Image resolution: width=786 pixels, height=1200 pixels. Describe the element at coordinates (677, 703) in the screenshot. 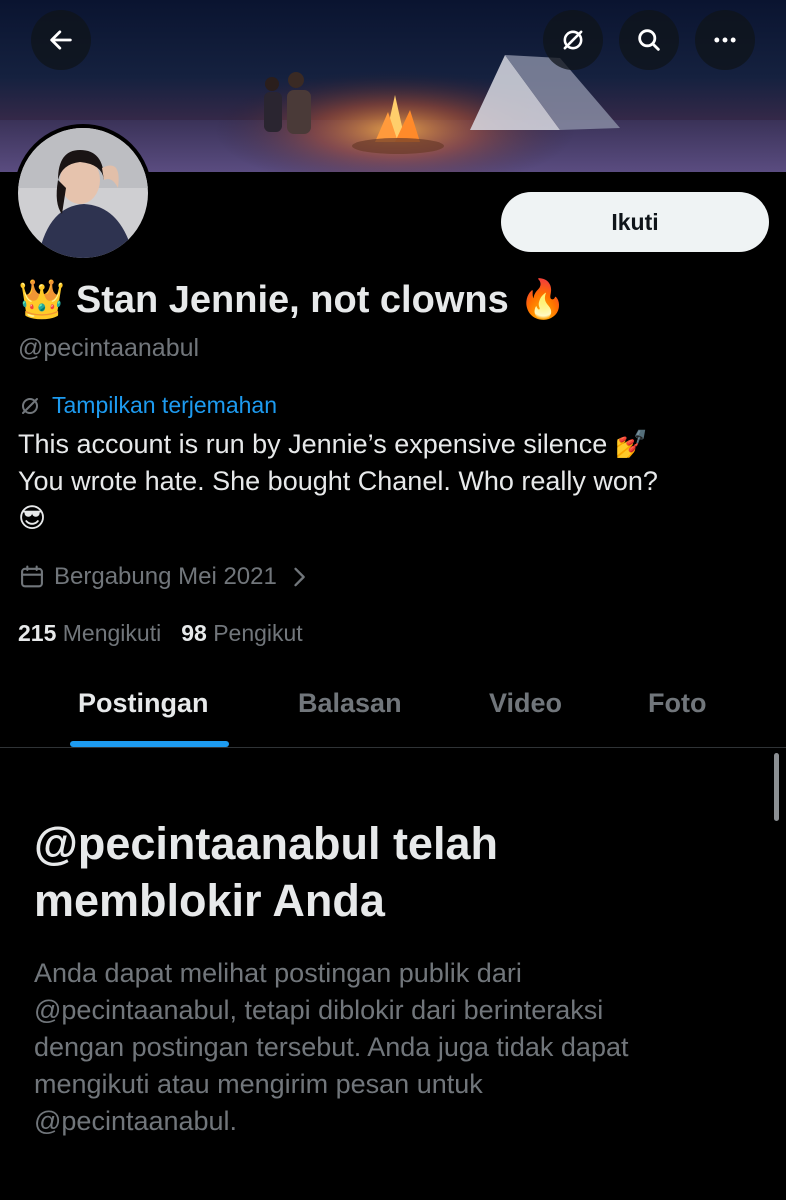

I see `tab-photos: Foto` at that location.